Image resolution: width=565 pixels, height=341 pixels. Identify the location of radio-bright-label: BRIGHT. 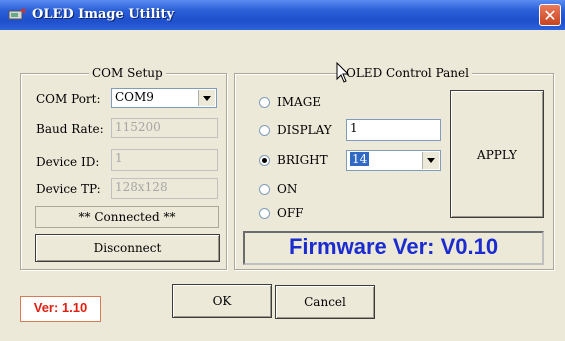
(302, 160).